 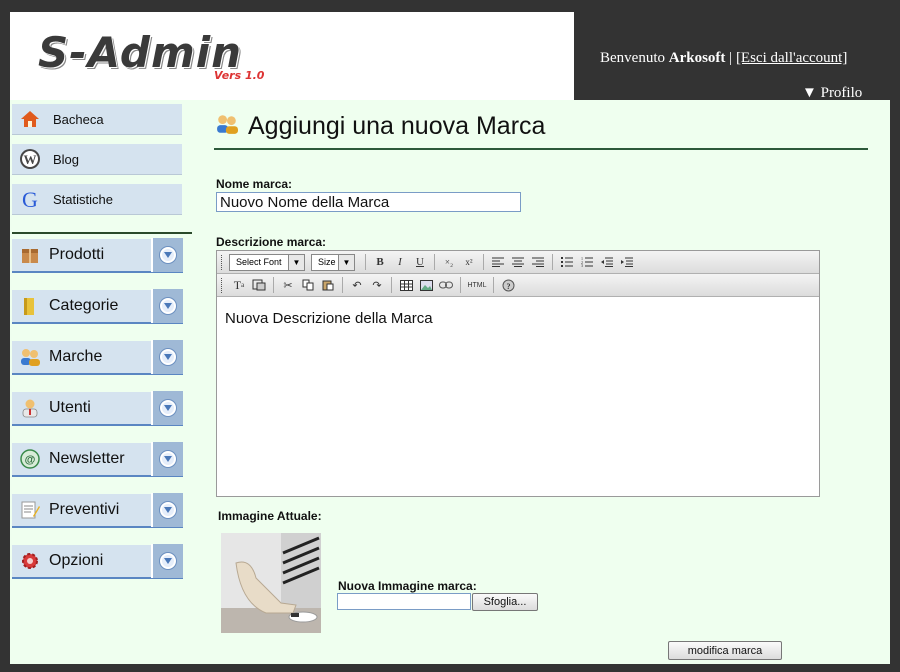 What do you see at coordinates (271, 583) in the screenshot?
I see `current-brand-image` at bounding box center [271, 583].